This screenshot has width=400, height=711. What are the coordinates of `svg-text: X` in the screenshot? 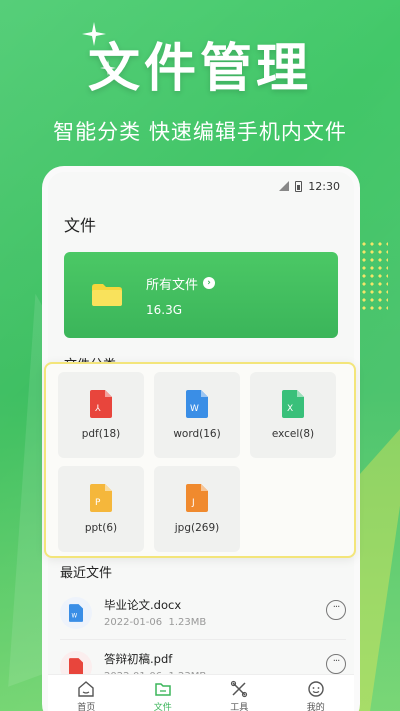 It's located at (290, 409).